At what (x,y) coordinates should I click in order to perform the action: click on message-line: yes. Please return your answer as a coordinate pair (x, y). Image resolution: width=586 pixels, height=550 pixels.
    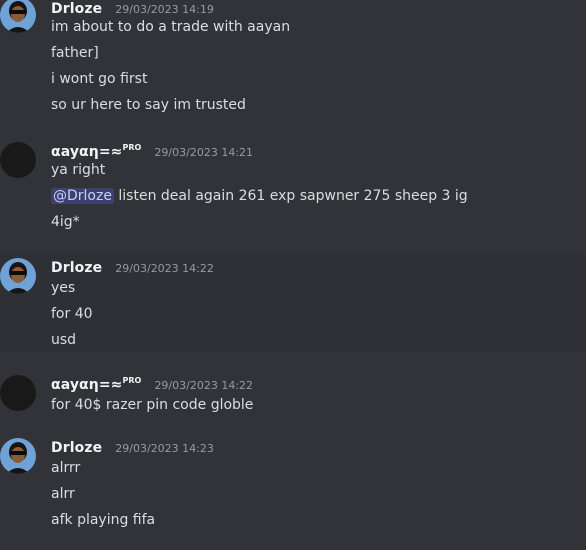
    Looking at the image, I should click on (63, 288).